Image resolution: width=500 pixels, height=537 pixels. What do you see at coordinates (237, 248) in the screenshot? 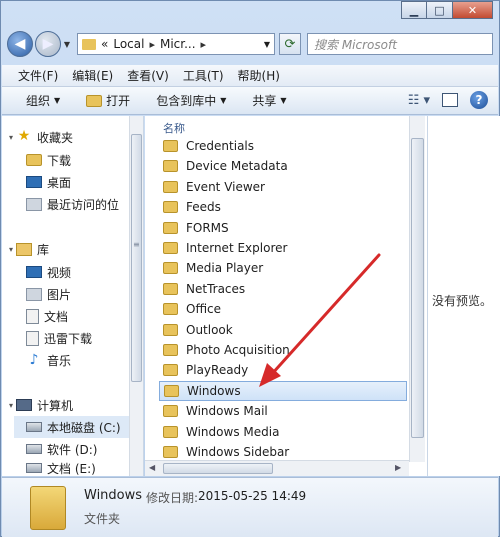
I see `file-name: Internet Explorer` at bounding box center [237, 248].